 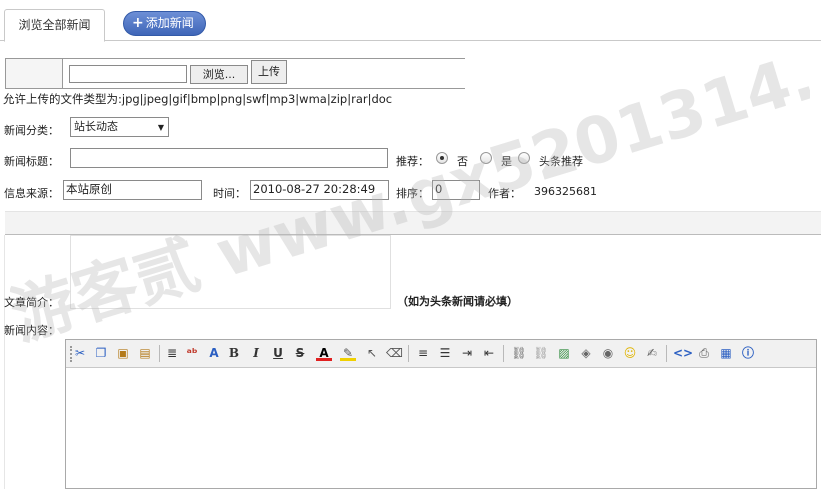 I want to click on source-label: 信息来源：, so click(x=31, y=193).